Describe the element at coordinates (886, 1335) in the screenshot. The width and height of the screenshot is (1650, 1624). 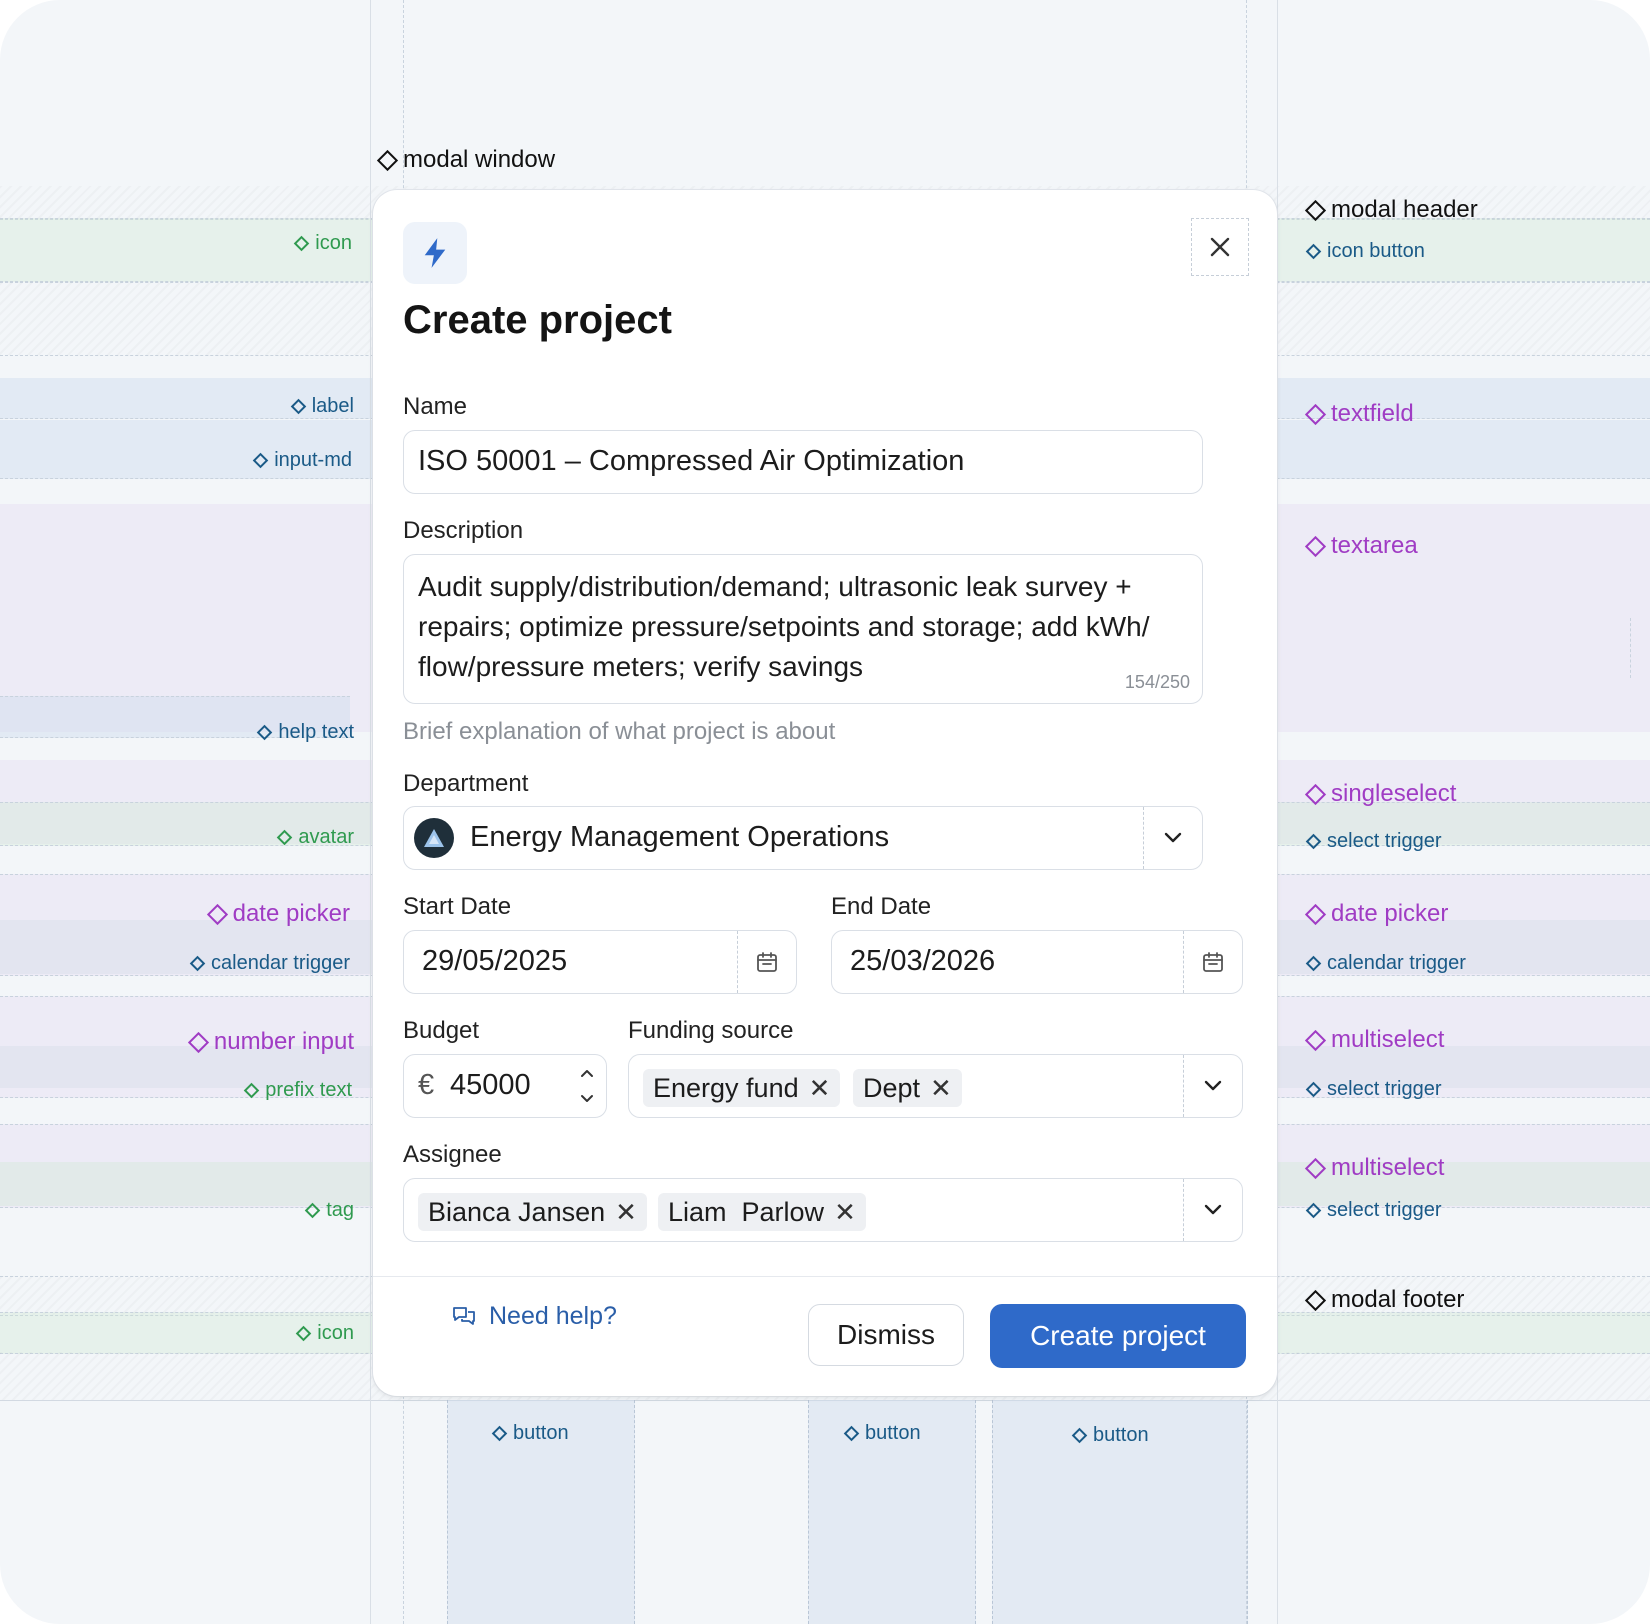
I see `dismiss-button: Dismiss` at that location.